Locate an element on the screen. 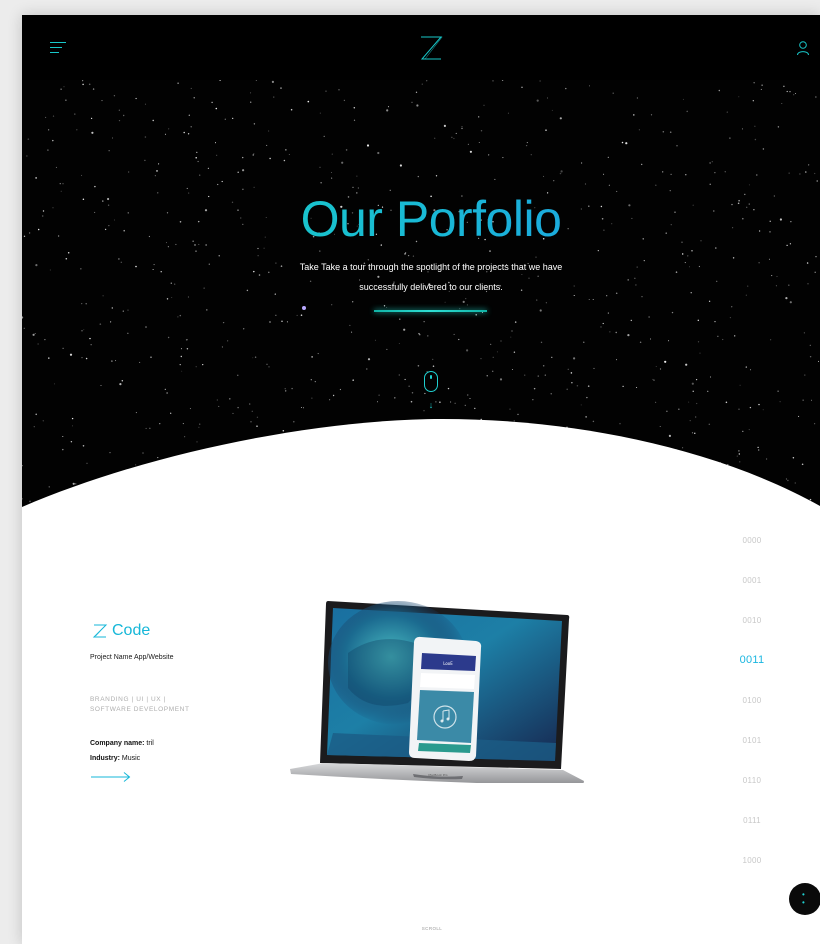  hamburger-menu-icon is located at coordinates (58, 48).